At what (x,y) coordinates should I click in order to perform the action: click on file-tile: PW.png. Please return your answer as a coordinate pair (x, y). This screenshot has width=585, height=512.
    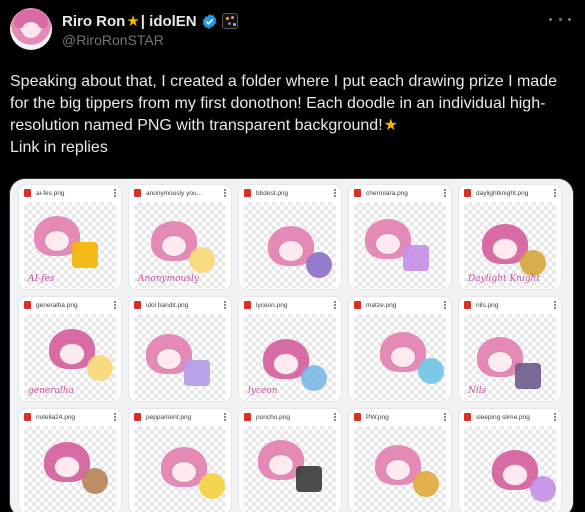
    Looking at the image, I should click on (400, 460).